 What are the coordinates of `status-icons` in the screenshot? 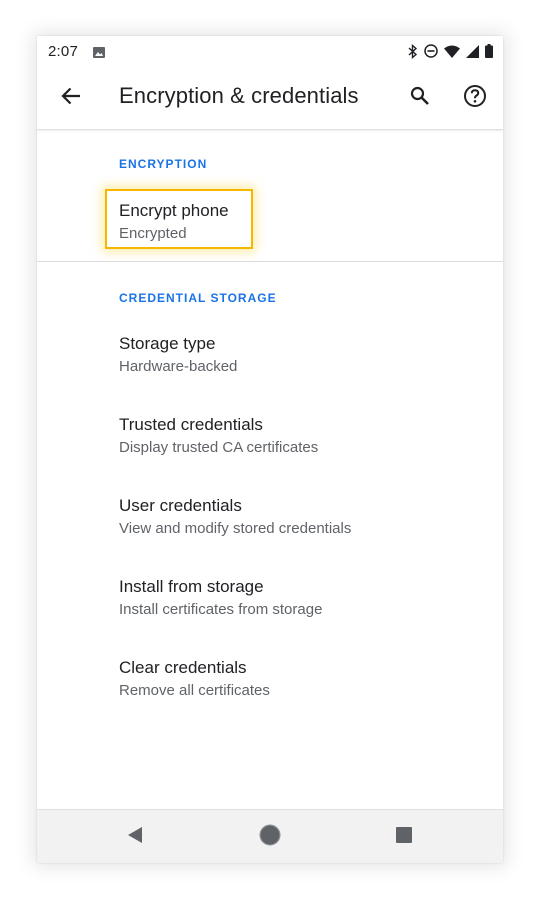 It's located at (450, 51).